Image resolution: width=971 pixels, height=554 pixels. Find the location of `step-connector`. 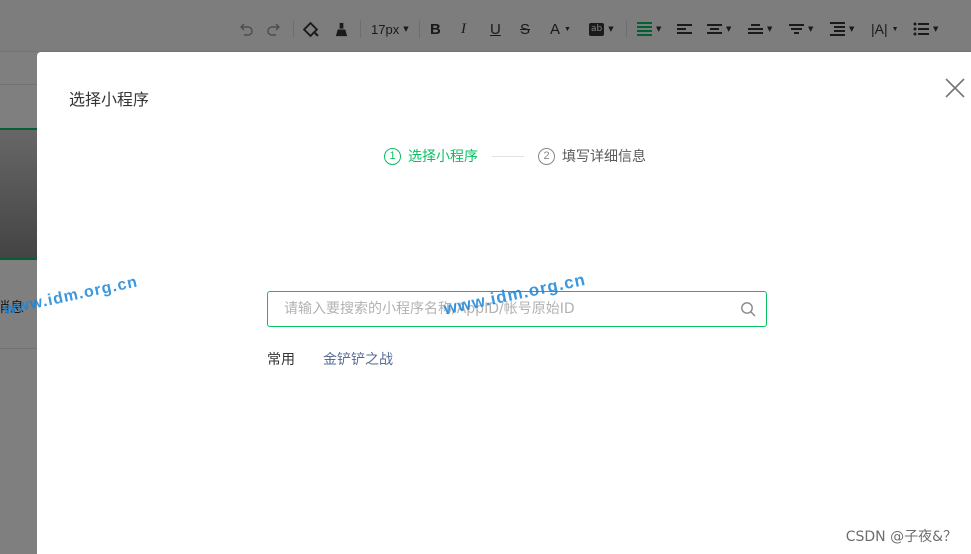

step-connector is located at coordinates (508, 156).